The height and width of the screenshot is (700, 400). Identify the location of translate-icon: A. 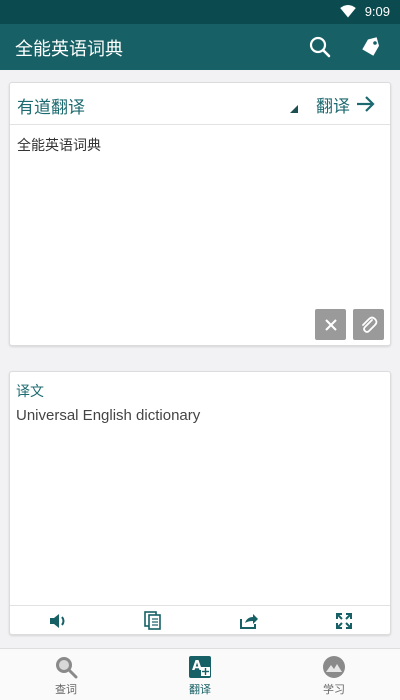
(200, 667).